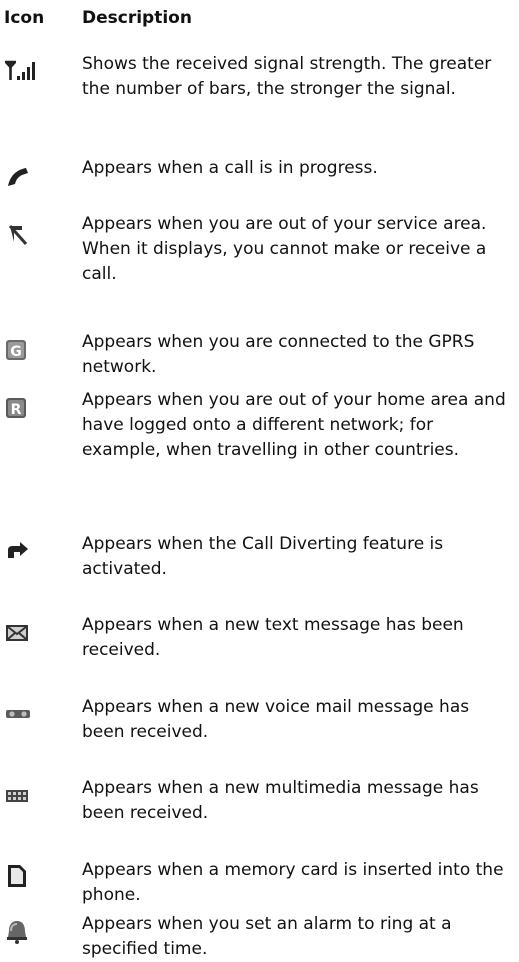 Image resolution: width=519 pixels, height=962 pixels. Describe the element at coordinates (259, 18) in the screenshot. I see `table-header: Icon Description` at that location.